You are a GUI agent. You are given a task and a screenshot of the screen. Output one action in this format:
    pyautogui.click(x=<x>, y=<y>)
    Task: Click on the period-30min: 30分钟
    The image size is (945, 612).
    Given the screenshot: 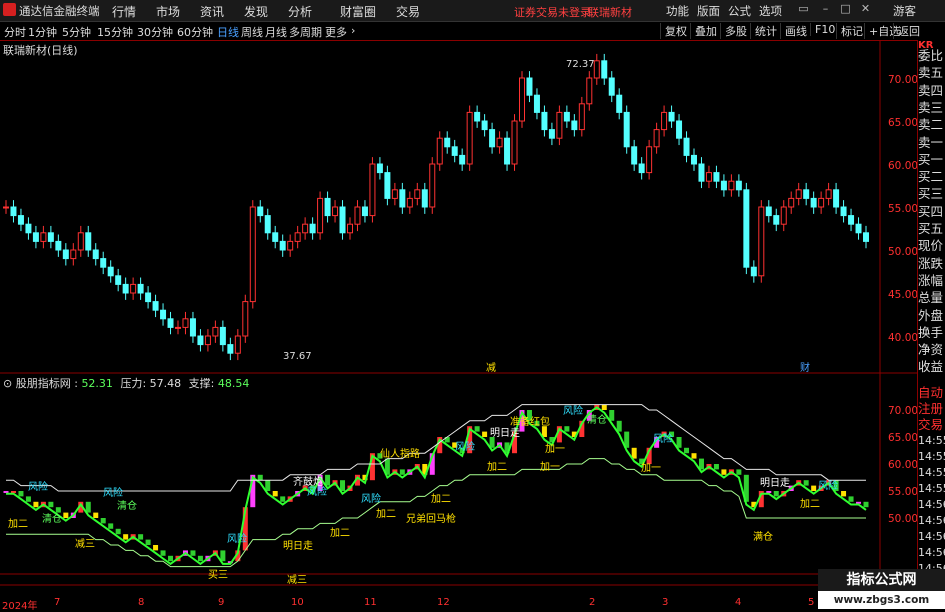 What is the action you would take?
    pyautogui.click(x=155, y=32)
    